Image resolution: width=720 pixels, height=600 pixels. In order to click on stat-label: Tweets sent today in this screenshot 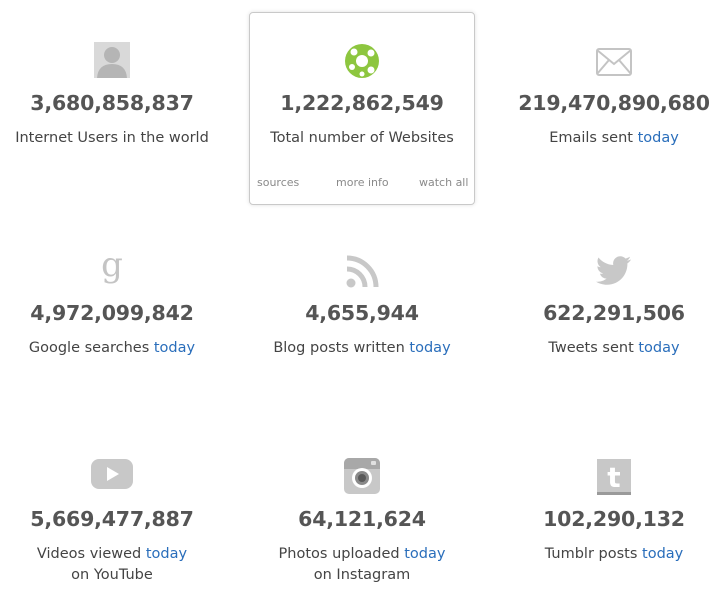, I will do `click(614, 348)`.